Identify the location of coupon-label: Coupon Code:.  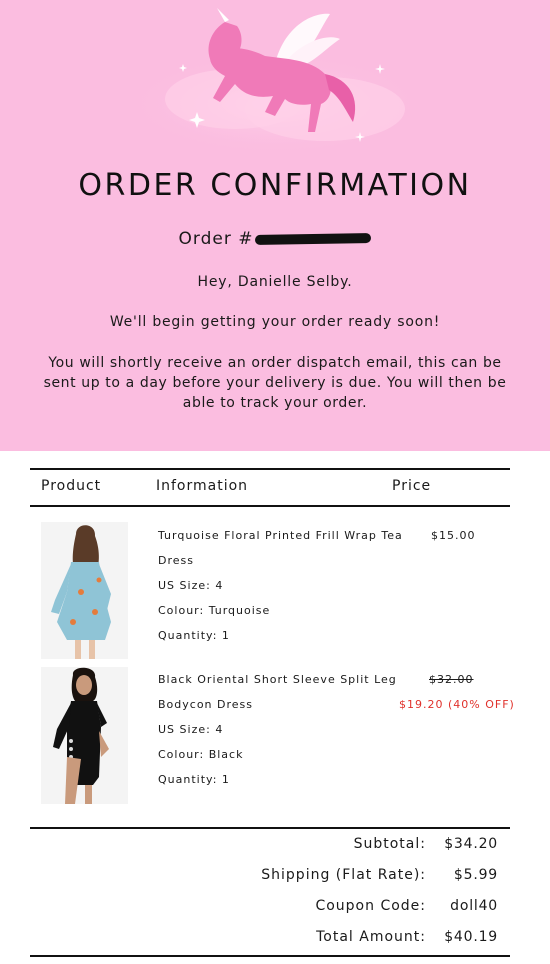
(370, 906).